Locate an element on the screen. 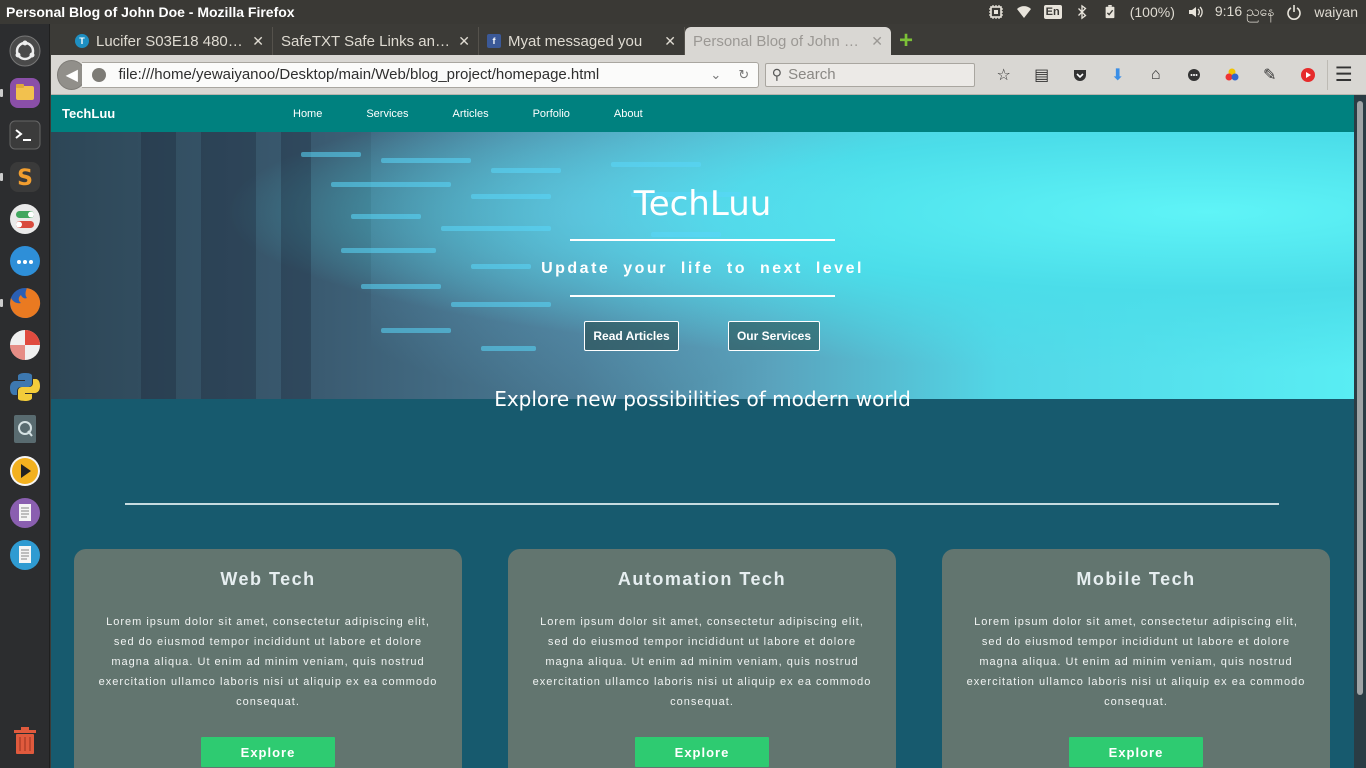  launcher: S is located at coordinates (25, 396).